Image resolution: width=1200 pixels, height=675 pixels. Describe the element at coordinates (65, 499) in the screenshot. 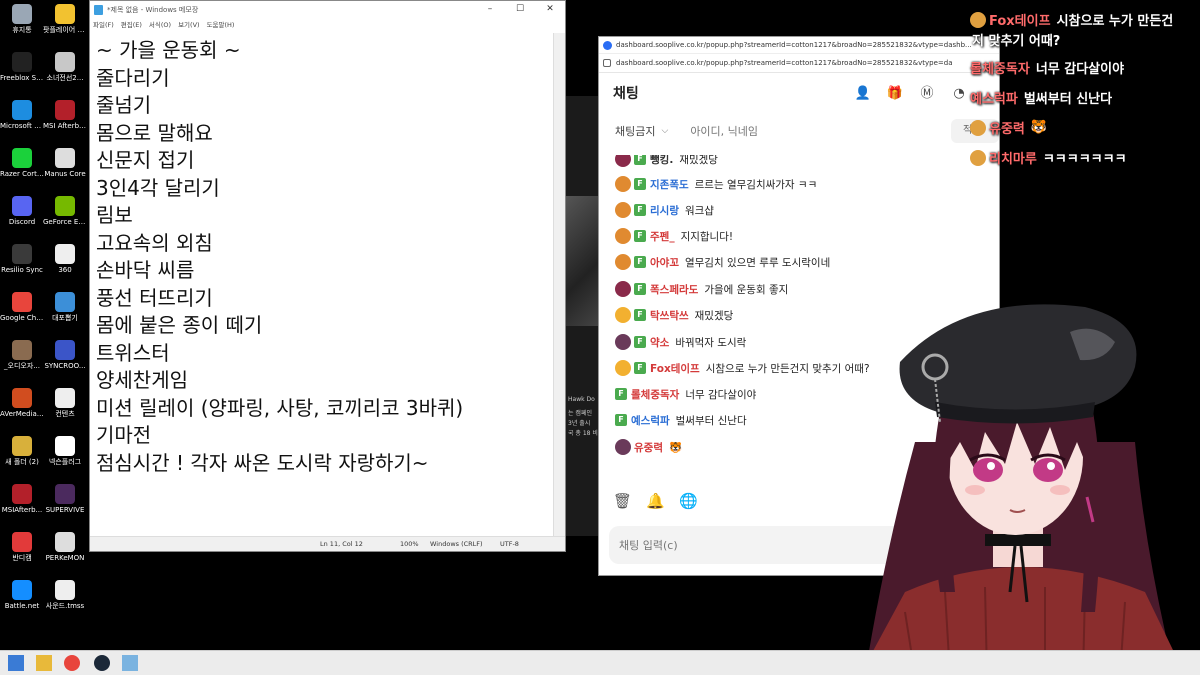

I see `desktop-shortcut: SUPERVIVE` at that location.